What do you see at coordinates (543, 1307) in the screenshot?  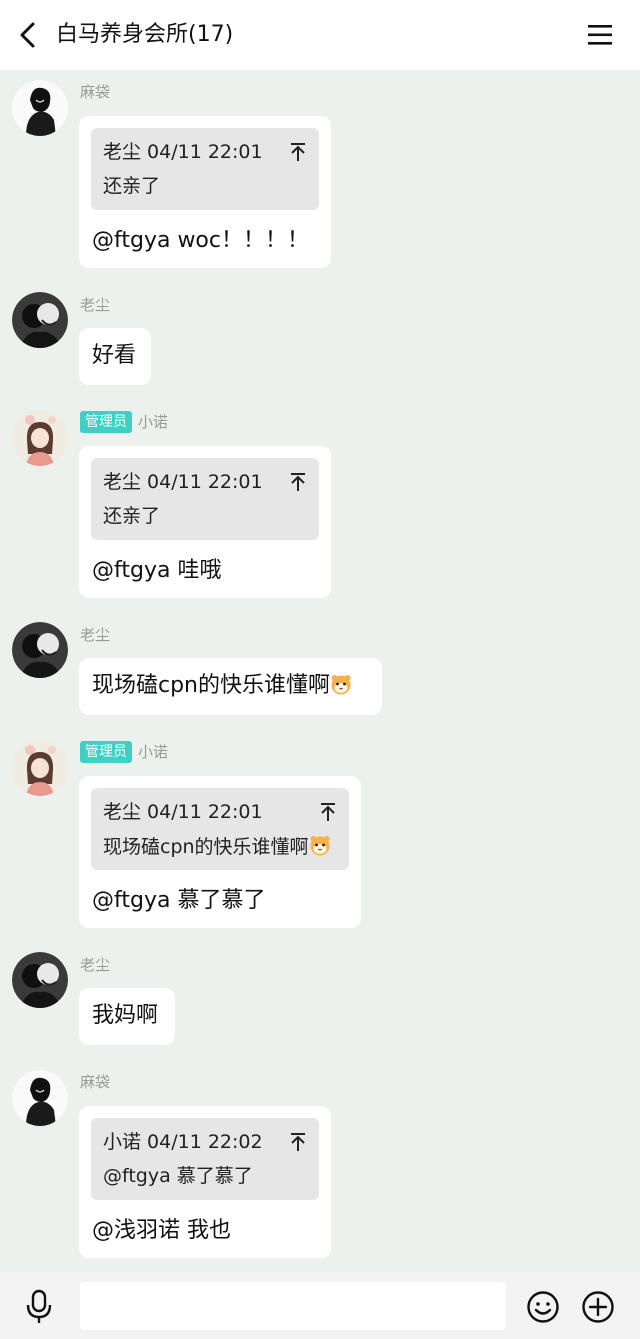 I see `smile-icon` at bounding box center [543, 1307].